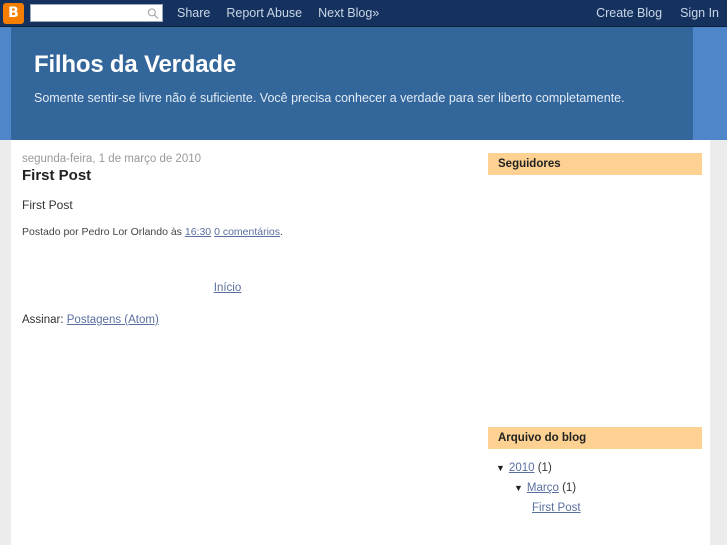  What do you see at coordinates (228, 288) in the screenshot?
I see `home-link: Início` at bounding box center [228, 288].